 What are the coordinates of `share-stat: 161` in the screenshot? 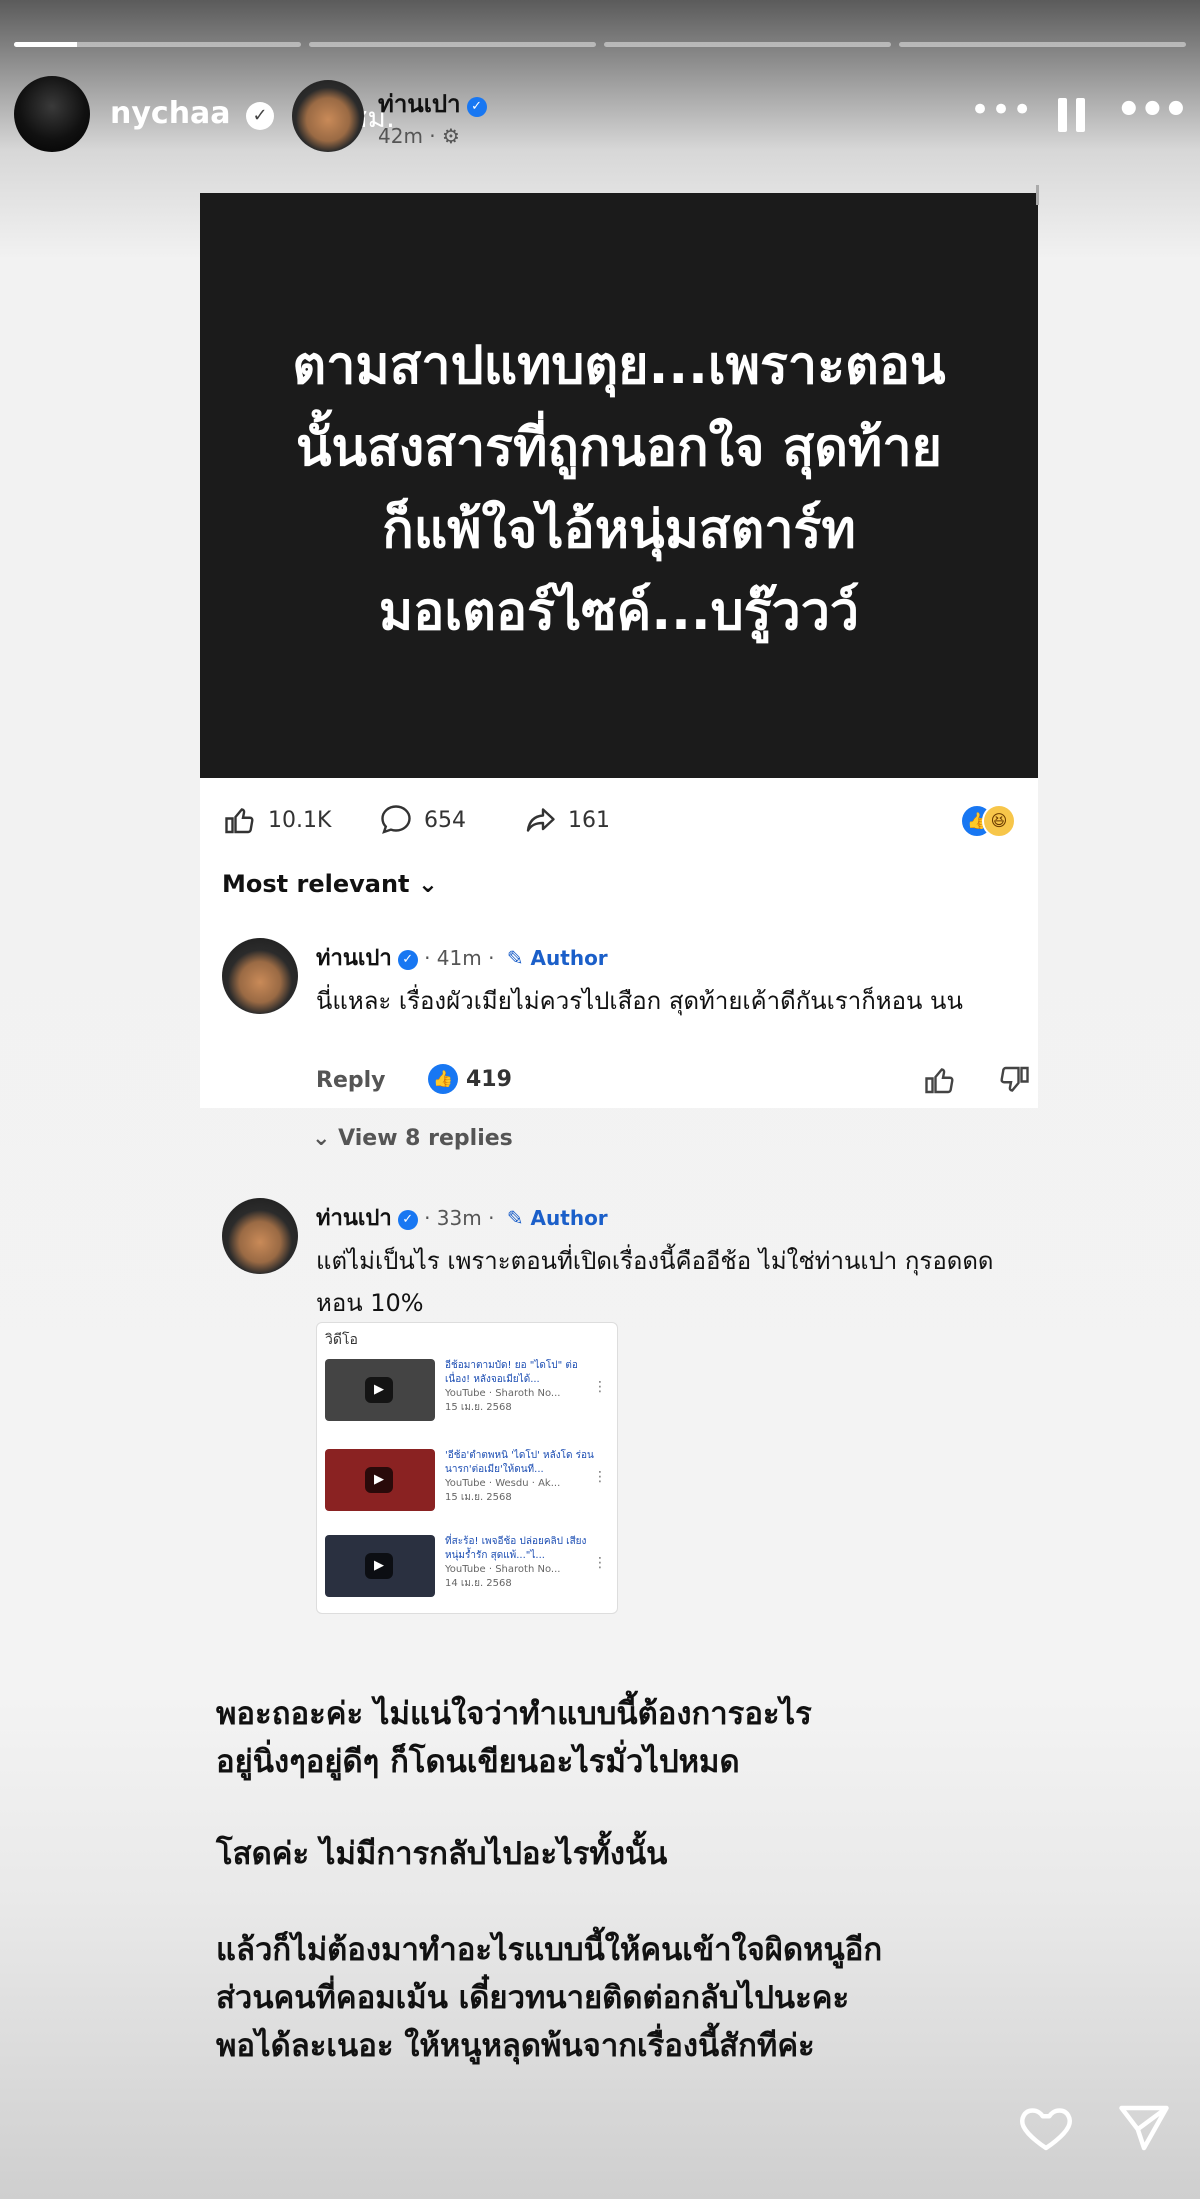 It's located at (566, 820).